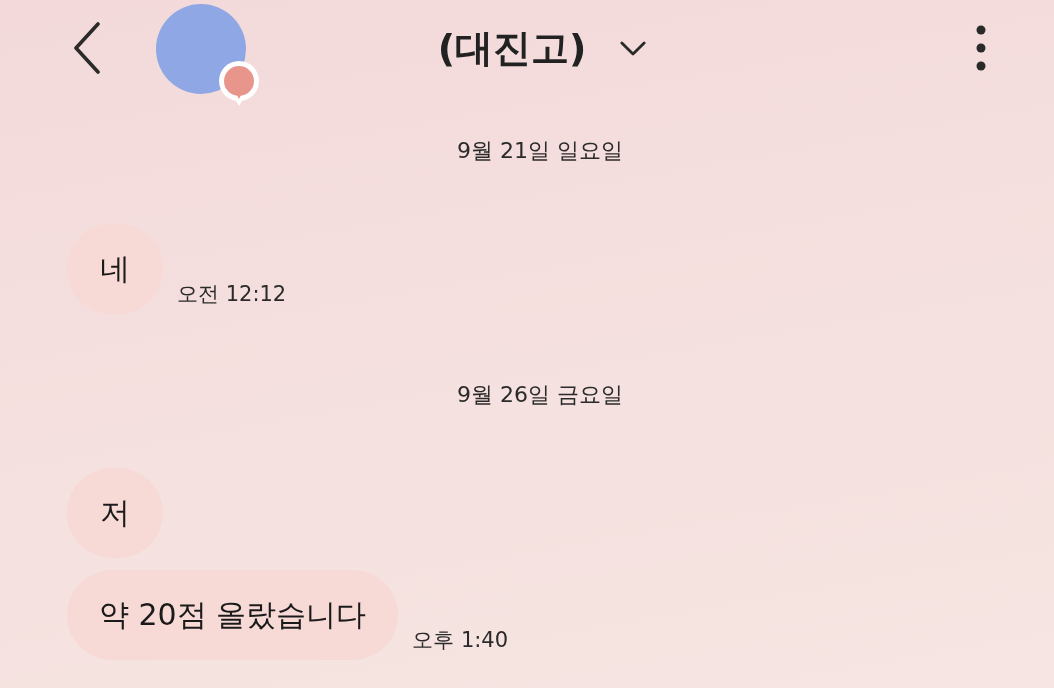 The width and height of the screenshot is (1054, 688). What do you see at coordinates (232, 294) in the screenshot?
I see `message-time: 오전 12:12` at bounding box center [232, 294].